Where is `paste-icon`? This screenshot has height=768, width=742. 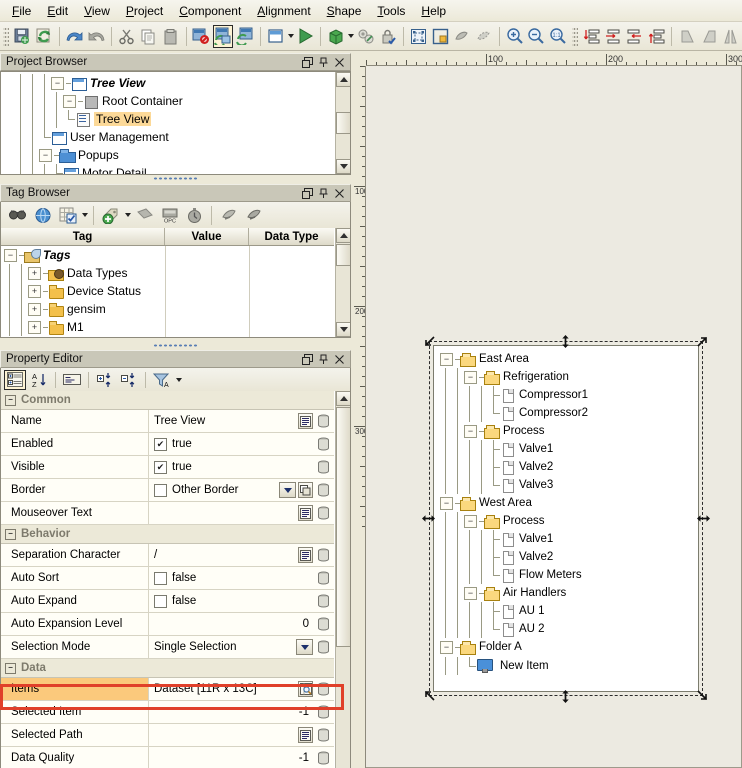 paste-icon is located at coordinates (171, 36).